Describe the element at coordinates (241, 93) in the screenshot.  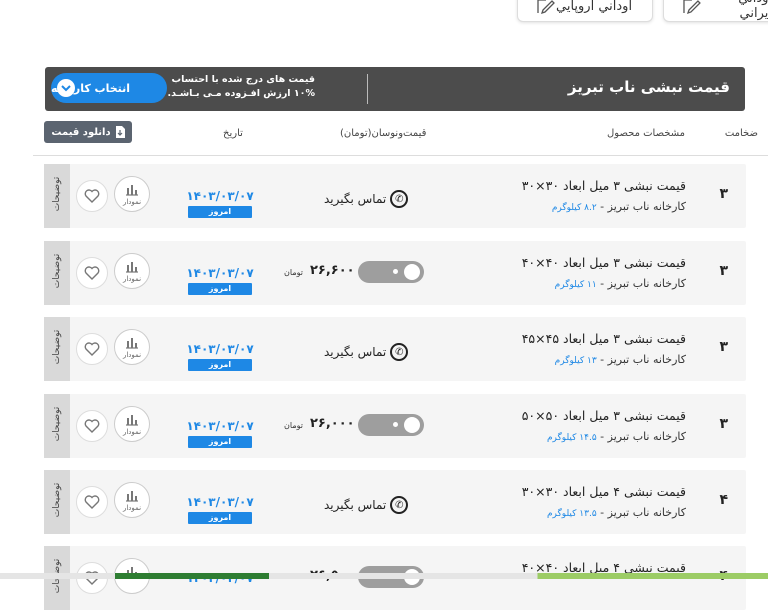
I see `vat-note-line2: ۱۰% ارزش افـزوده مـی بـاشـد.` at that location.